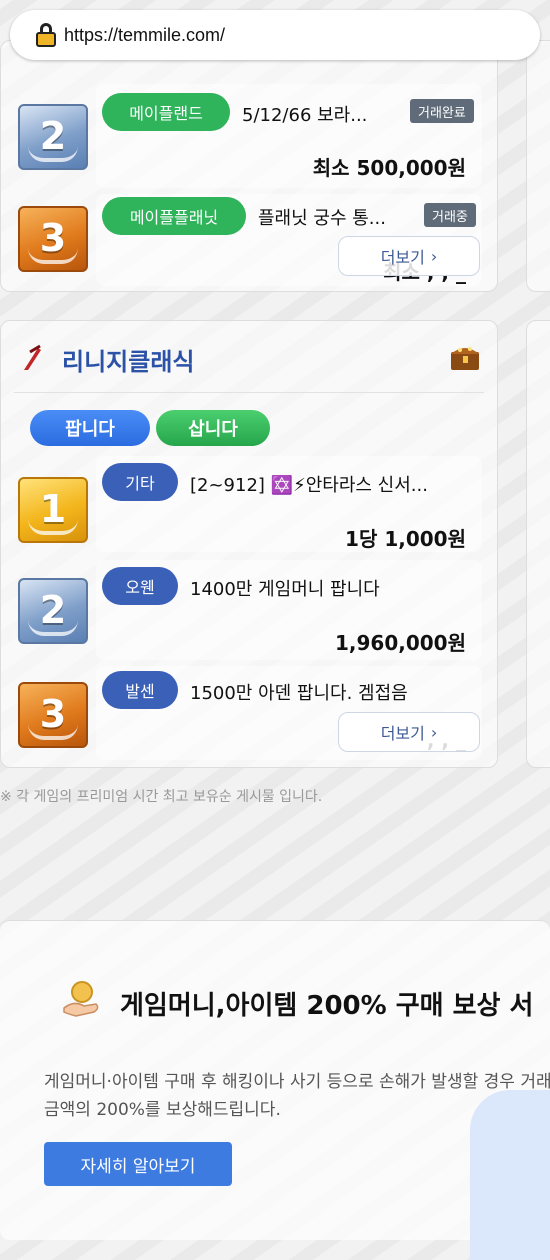 The width and height of the screenshot is (550, 1260). What do you see at coordinates (128, 362) in the screenshot?
I see `section-title: 리니지클래식` at bounding box center [128, 362].